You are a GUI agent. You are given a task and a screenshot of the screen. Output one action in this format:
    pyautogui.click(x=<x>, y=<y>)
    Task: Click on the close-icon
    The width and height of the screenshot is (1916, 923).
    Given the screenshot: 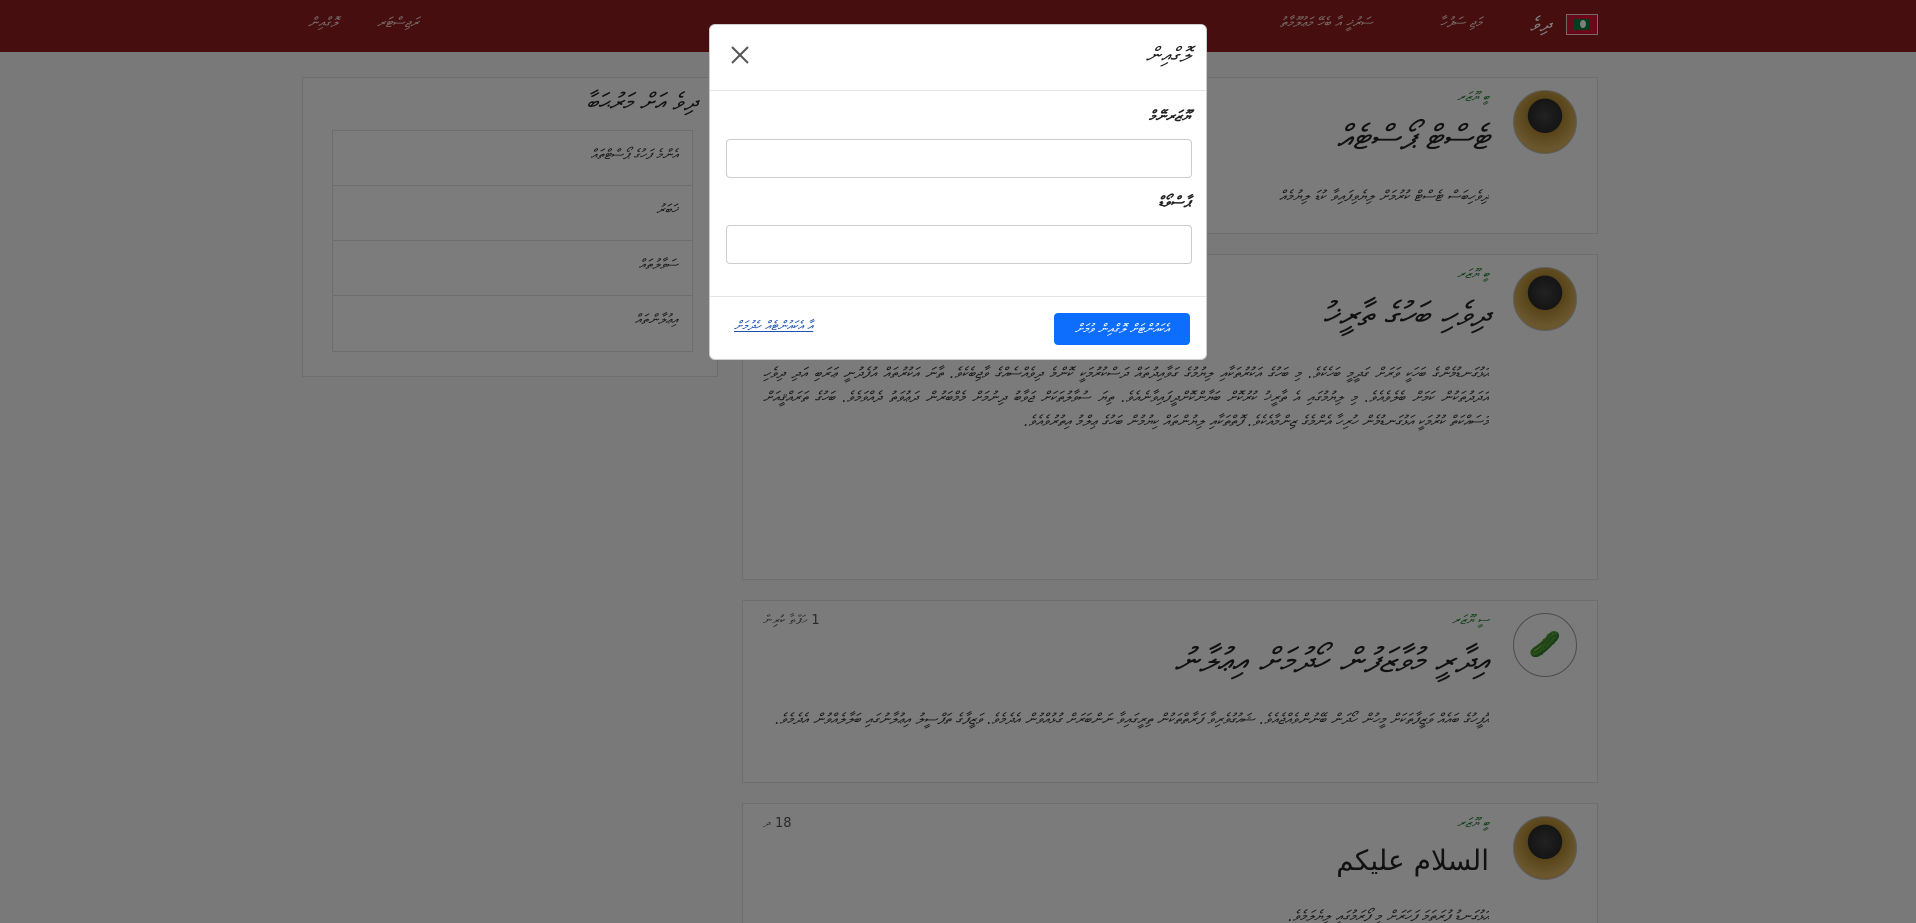 What is the action you would take?
    pyautogui.click(x=740, y=55)
    